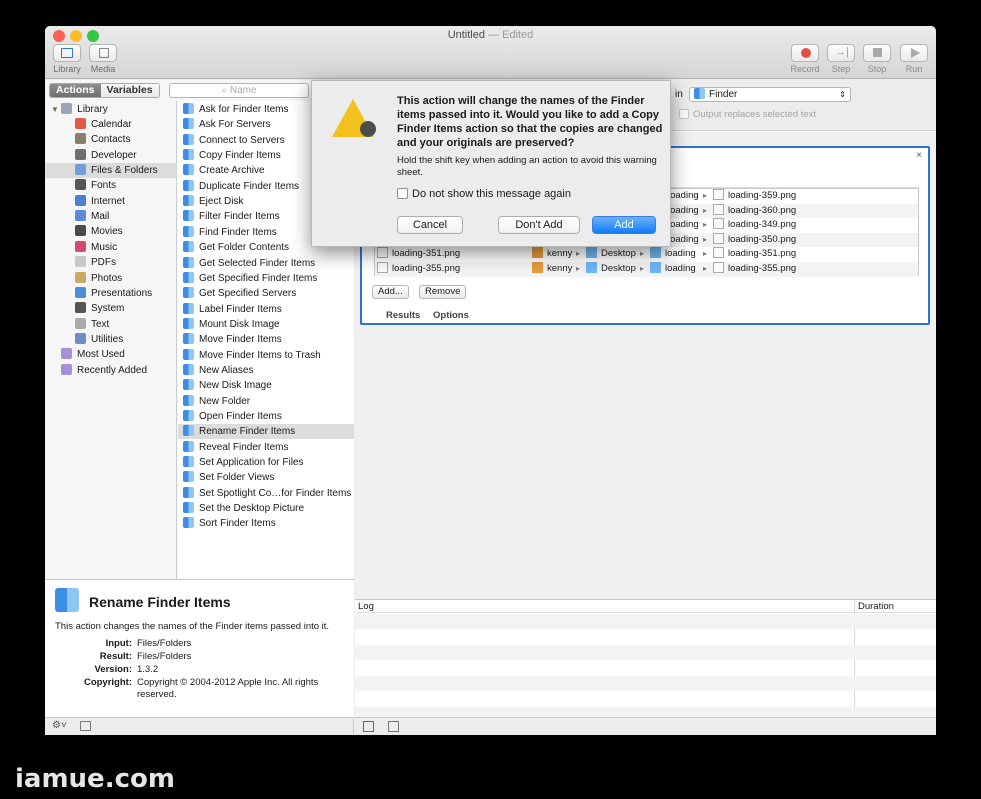  I want to click on cell-file: loading-349.png, so click(754, 225).